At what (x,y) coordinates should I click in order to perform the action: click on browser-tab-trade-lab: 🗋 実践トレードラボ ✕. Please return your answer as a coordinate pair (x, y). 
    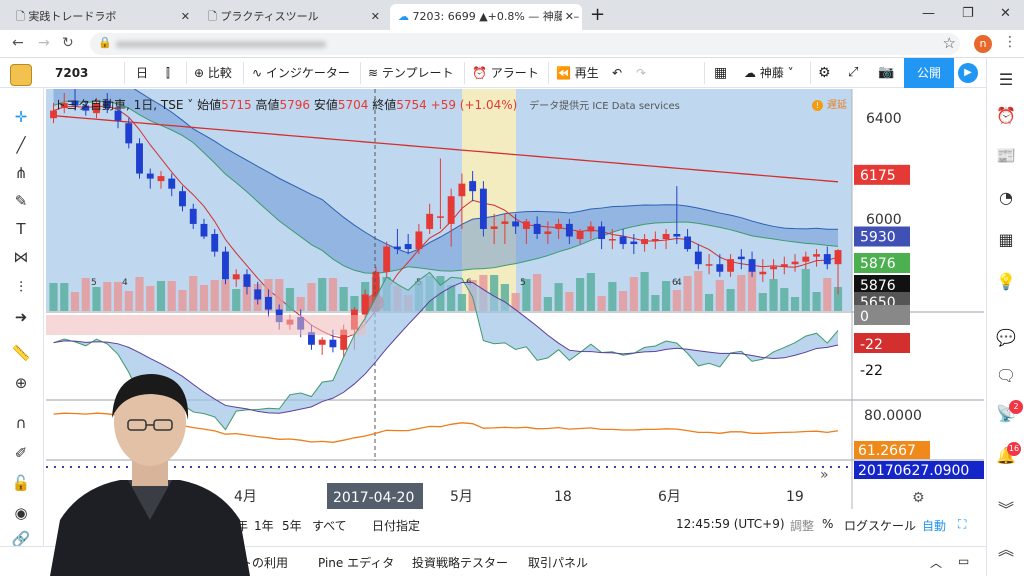
    Looking at the image, I should click on (103, 17).